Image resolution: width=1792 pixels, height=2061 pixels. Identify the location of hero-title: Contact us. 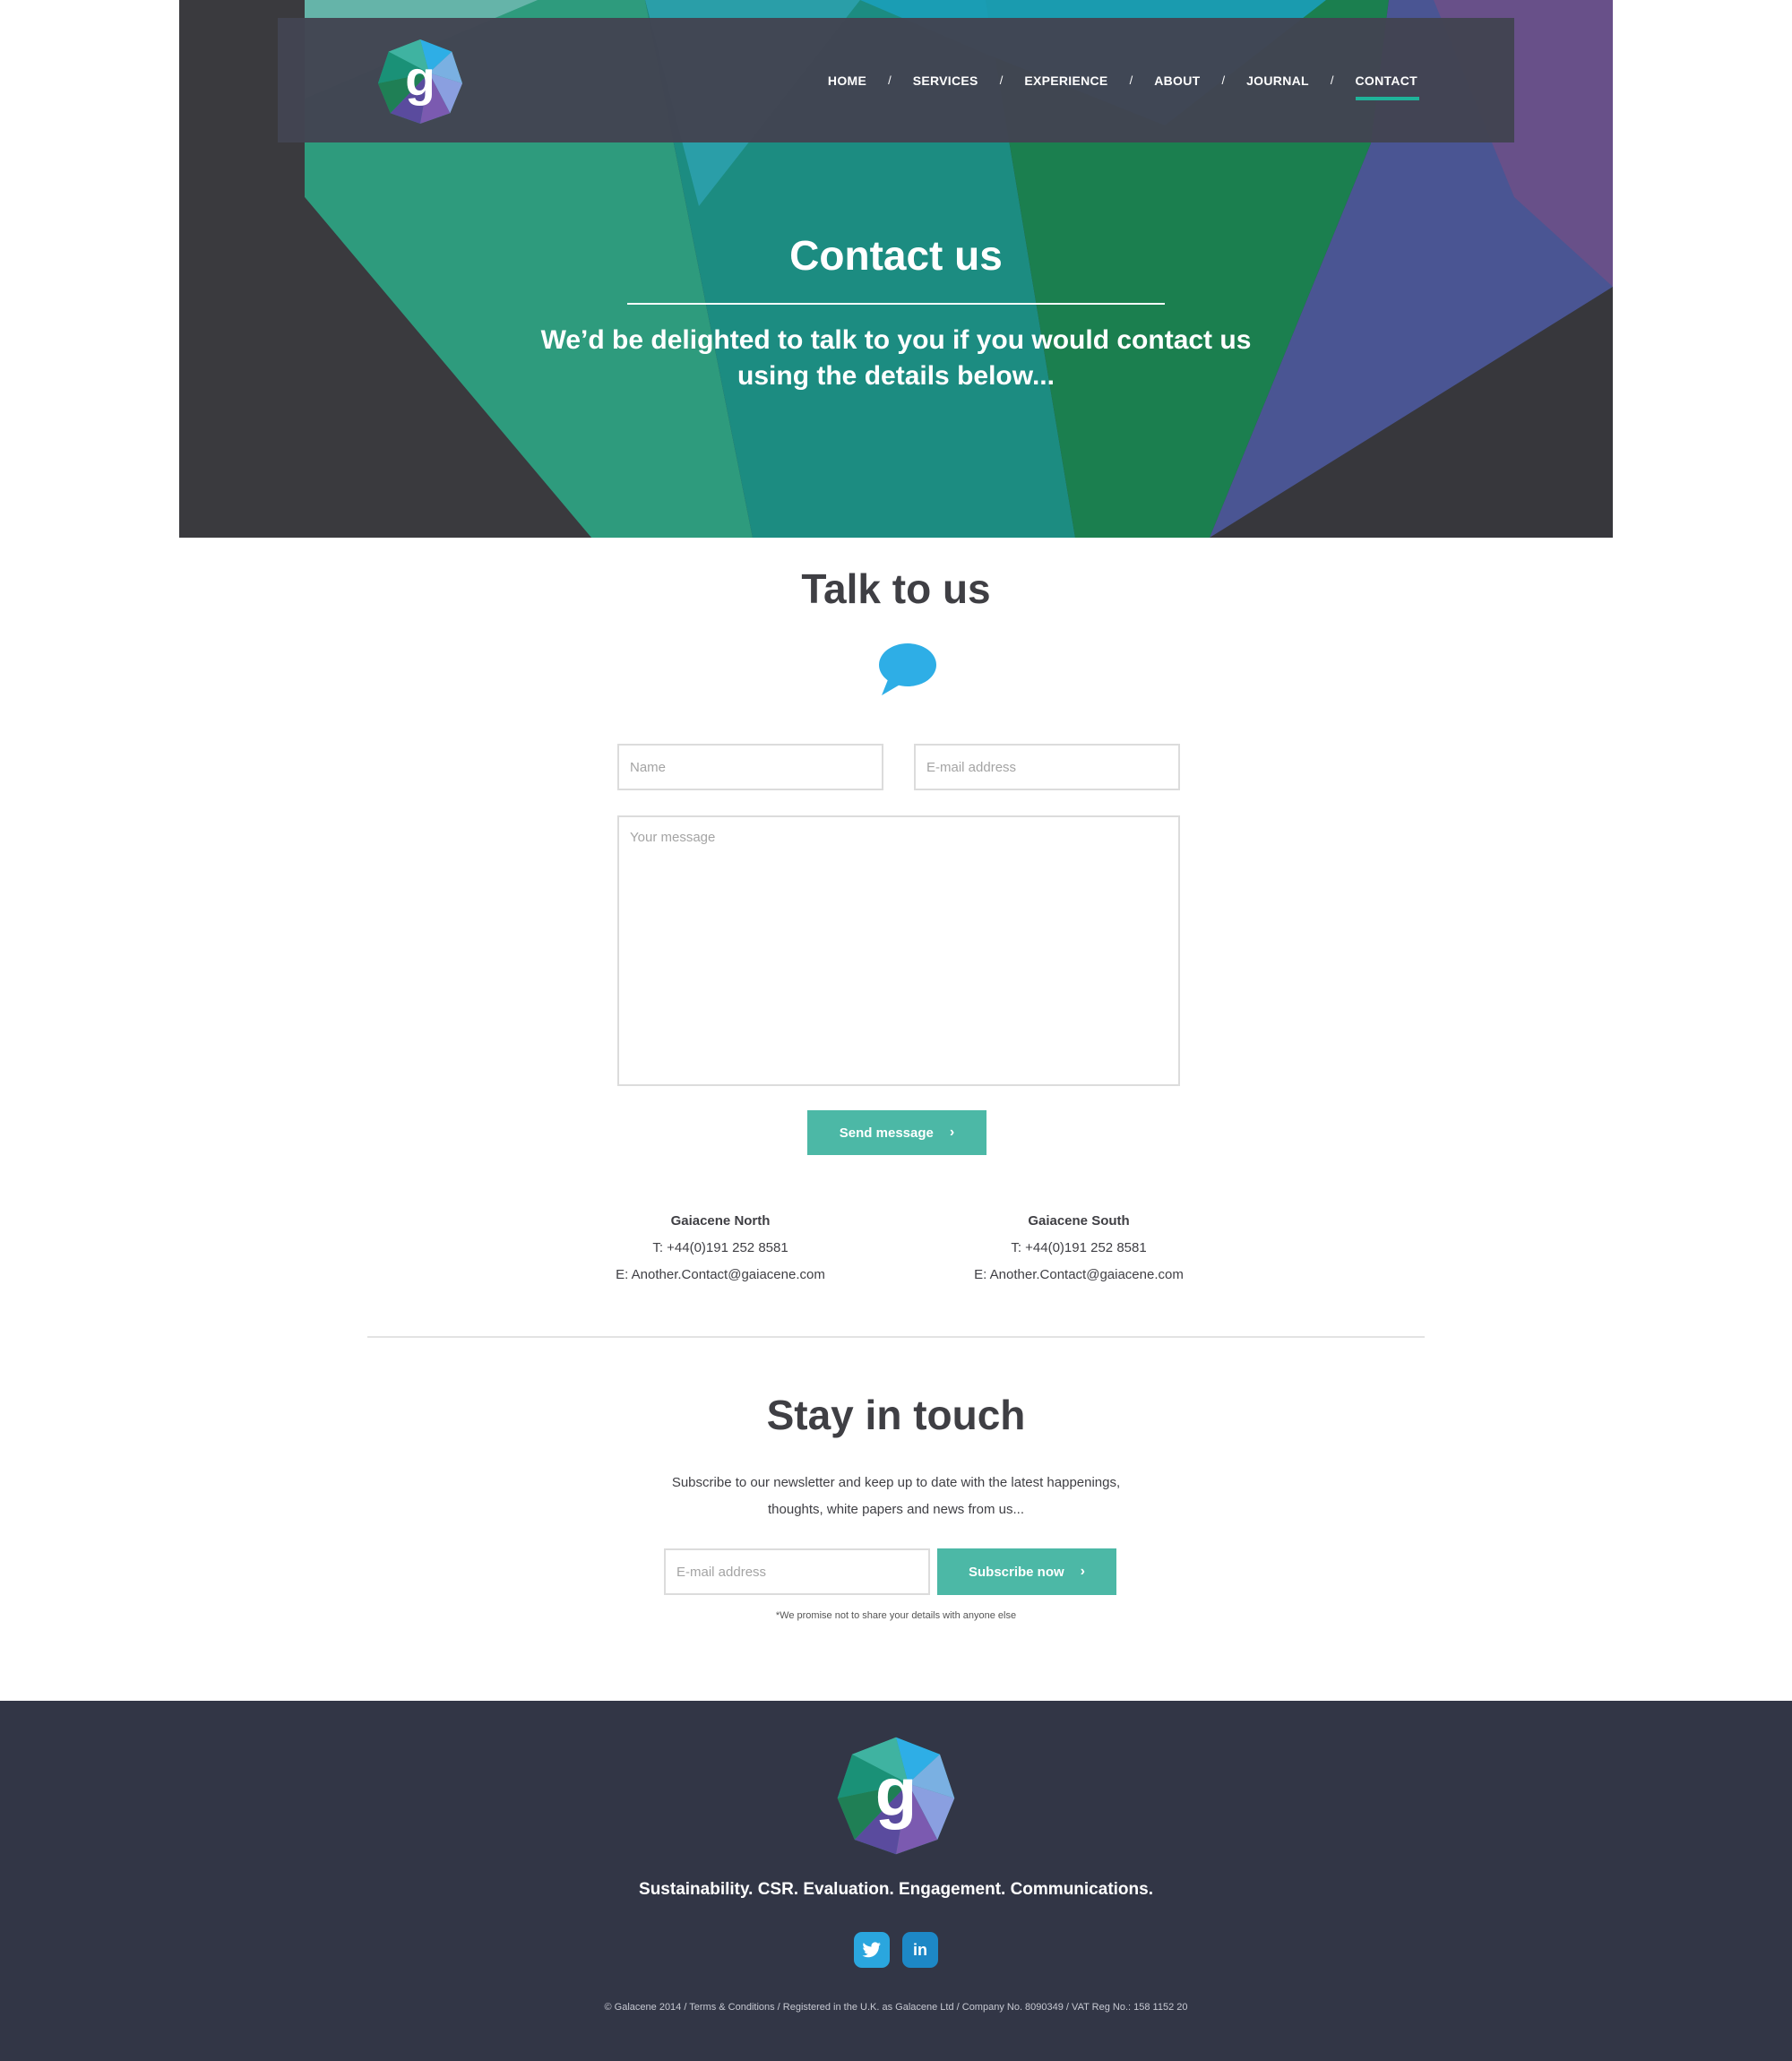
(896, 255).